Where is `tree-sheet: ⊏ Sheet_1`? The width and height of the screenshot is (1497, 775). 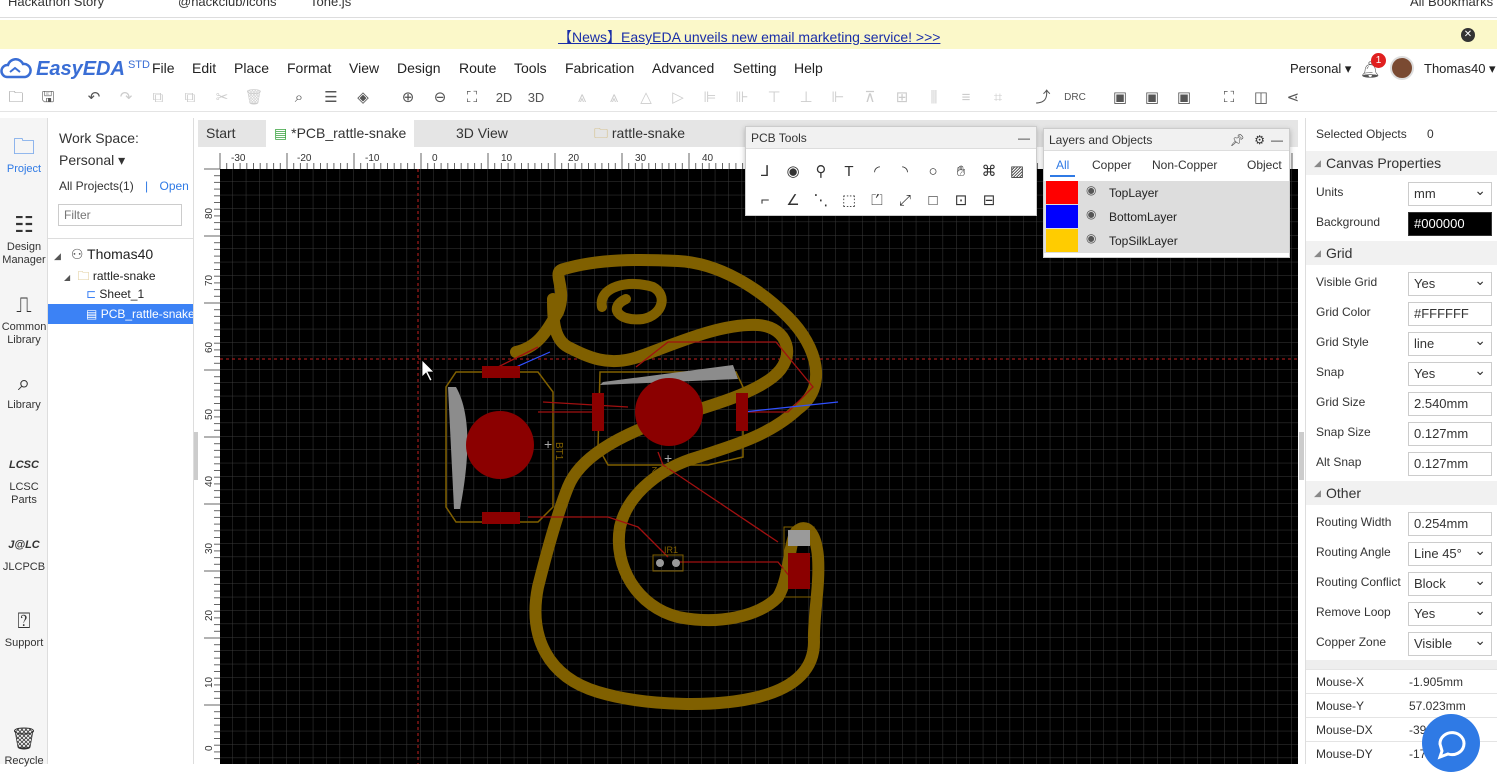 tree-sheet: ⊏ Sheet_1 is located at coordinates (115, 294).